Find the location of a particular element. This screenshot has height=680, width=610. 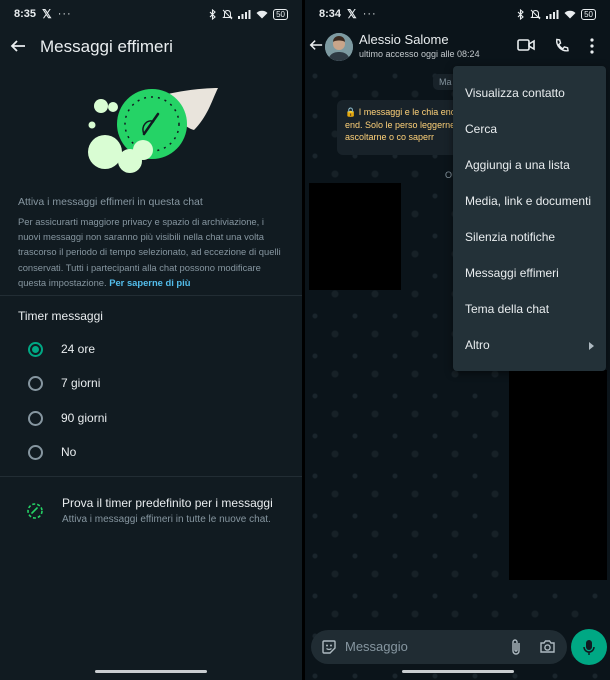

menu-item-add-to-list: Aggiungi a una lista is located at coordinates (517, 165).